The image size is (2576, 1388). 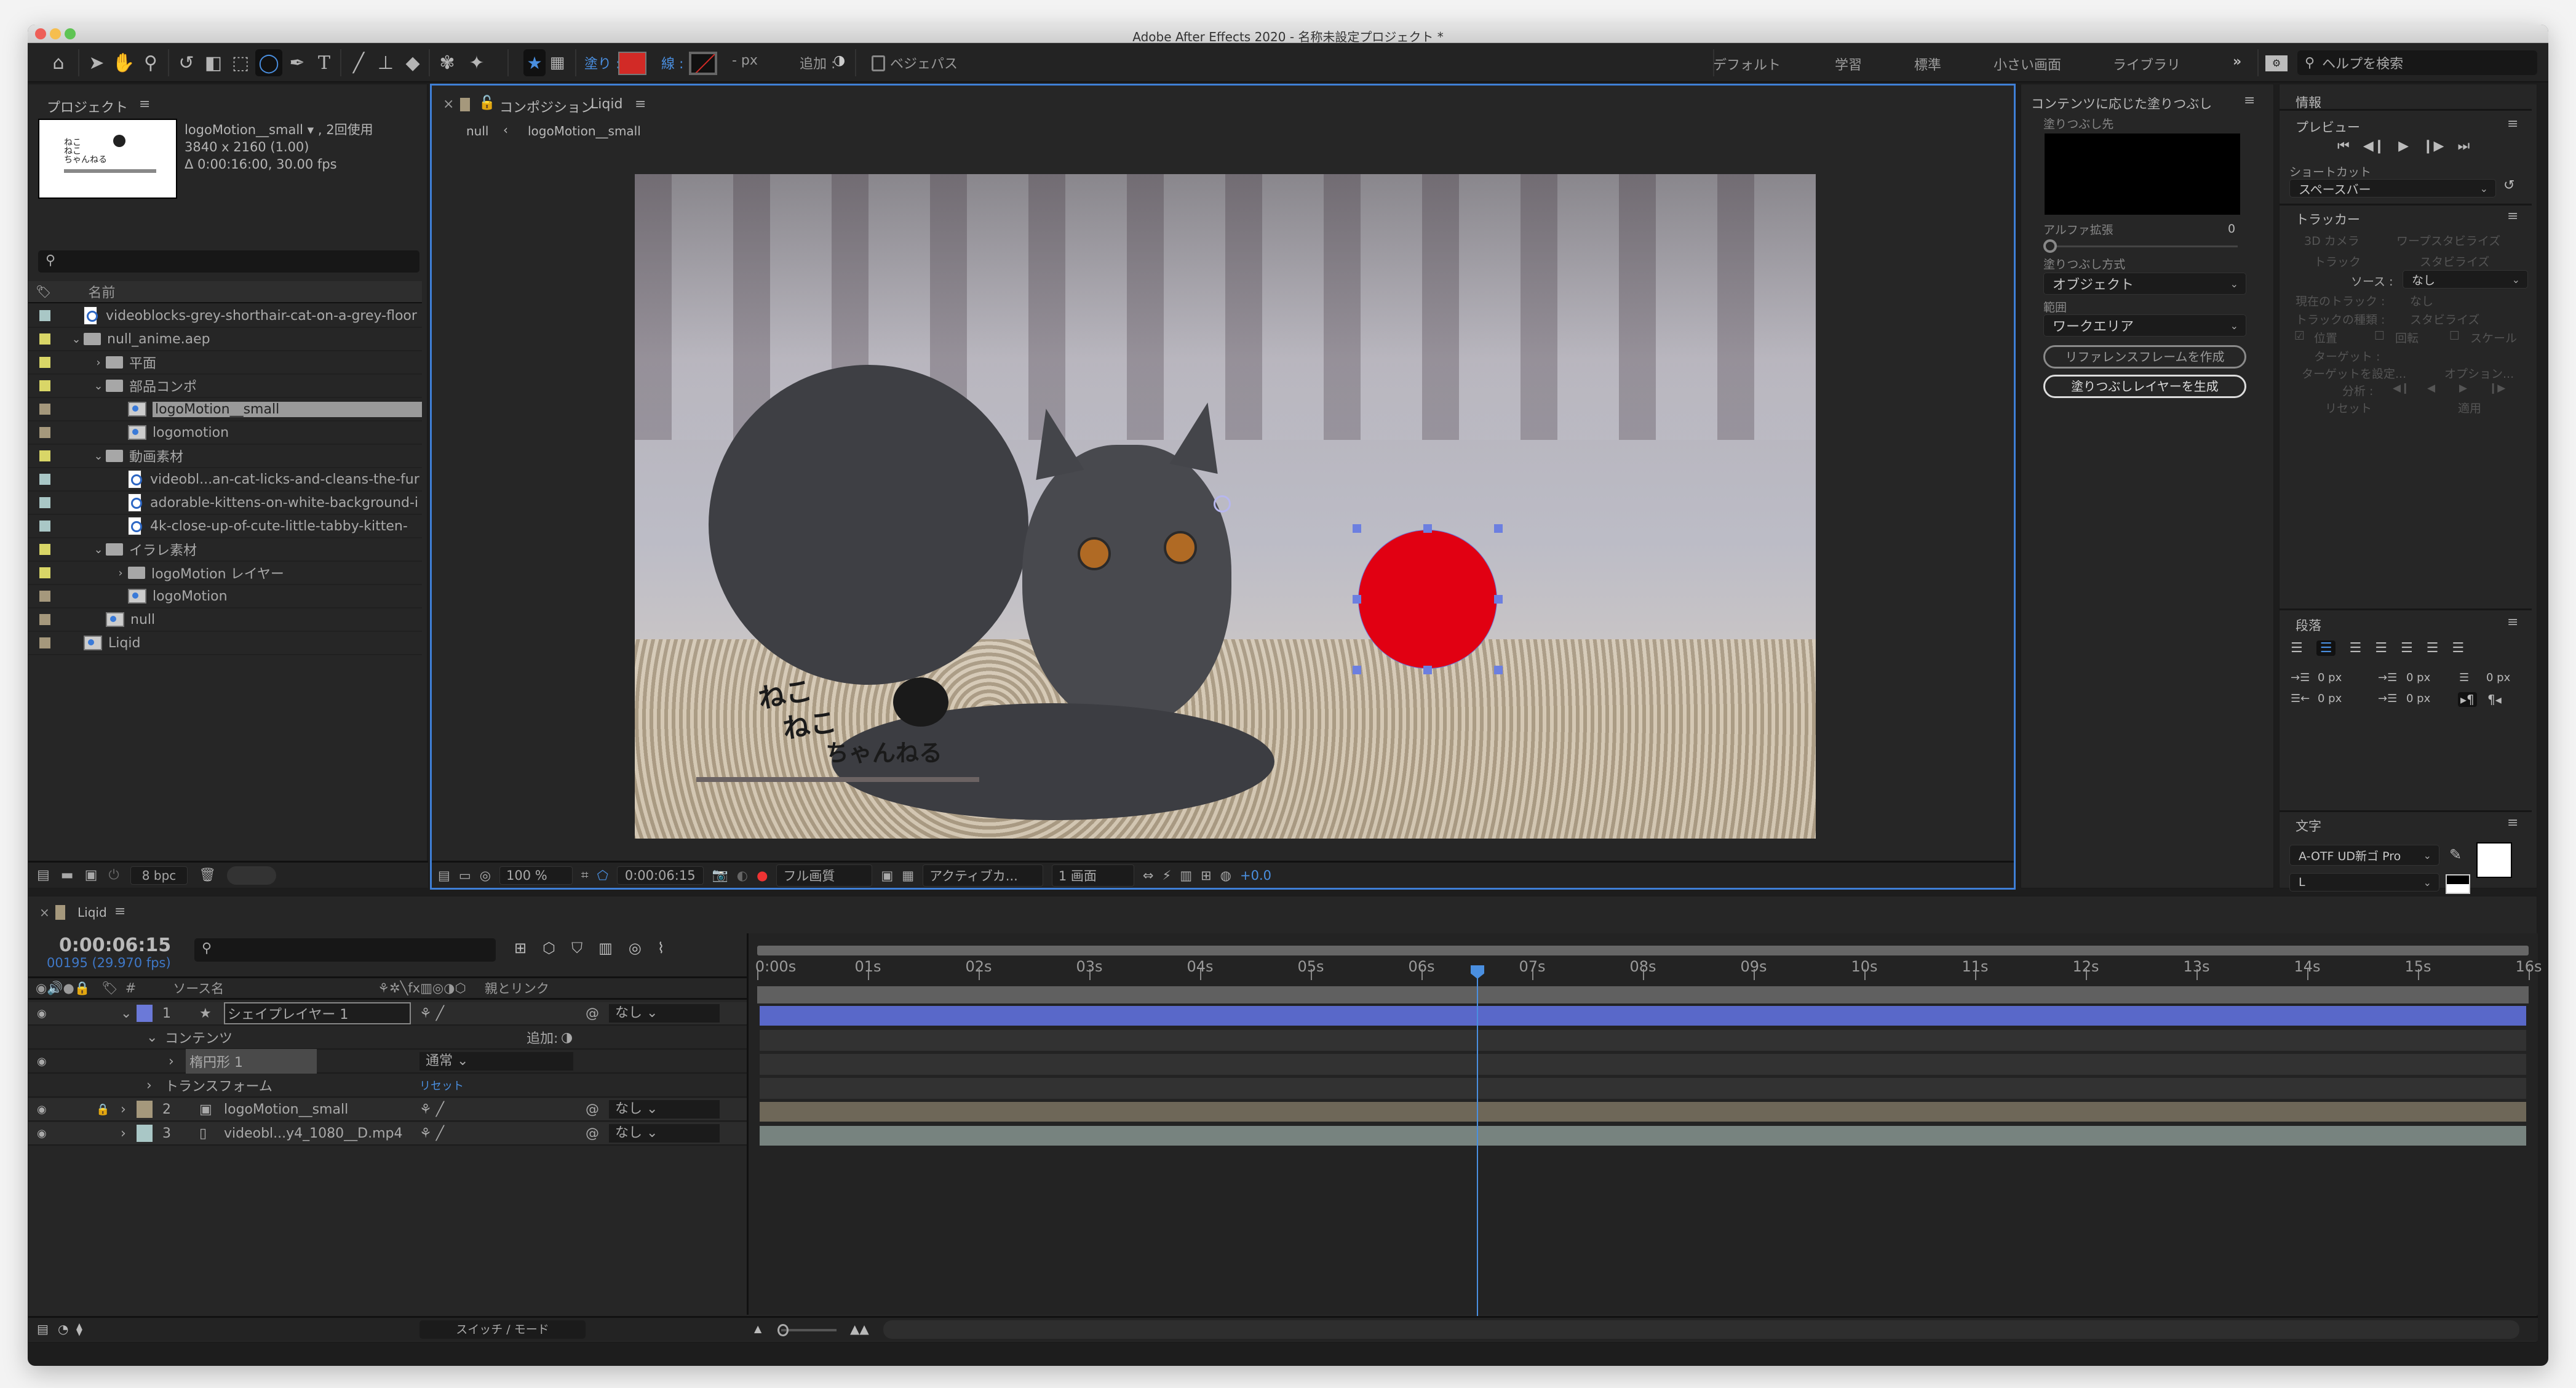 I want to click on help-search-input: ⚲ ヘルプを検索, so click(x=2417, y=63).